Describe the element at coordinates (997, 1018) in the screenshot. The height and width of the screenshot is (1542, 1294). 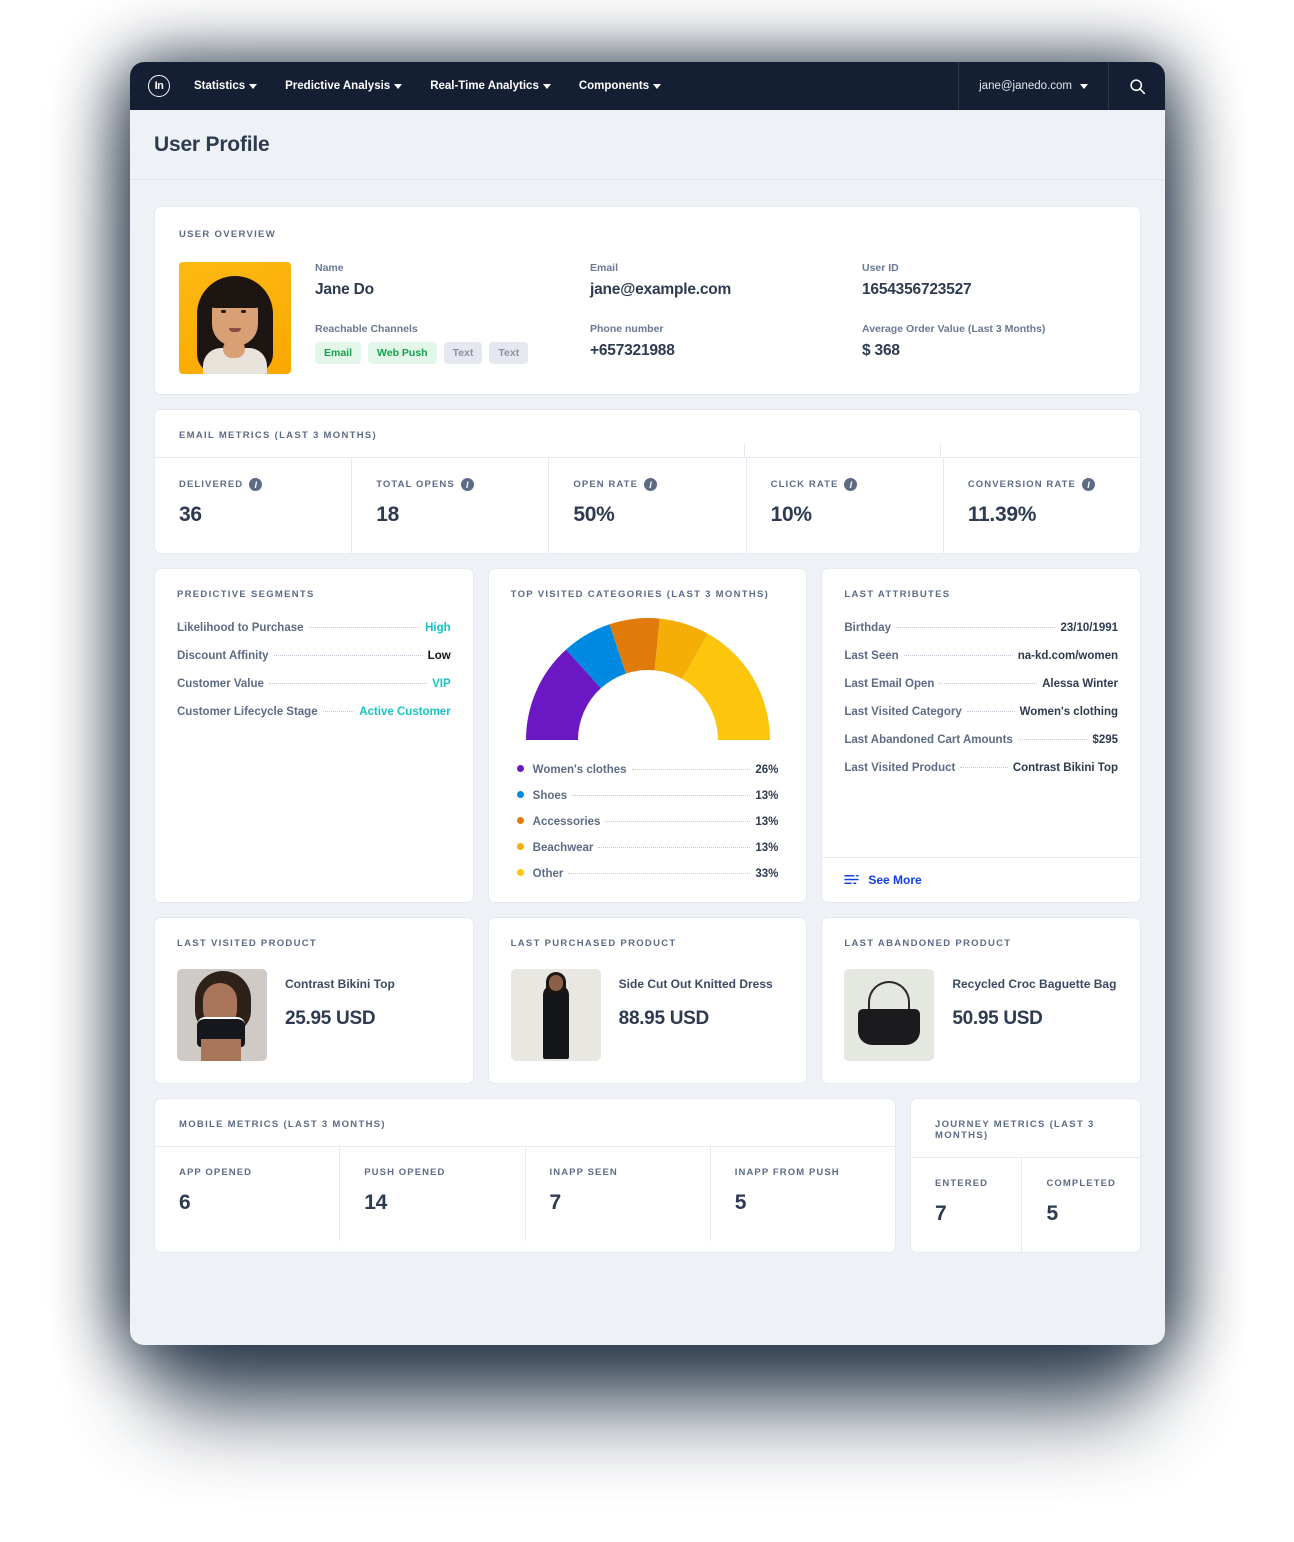
I see `product-price: 50.95 USD` at that location.